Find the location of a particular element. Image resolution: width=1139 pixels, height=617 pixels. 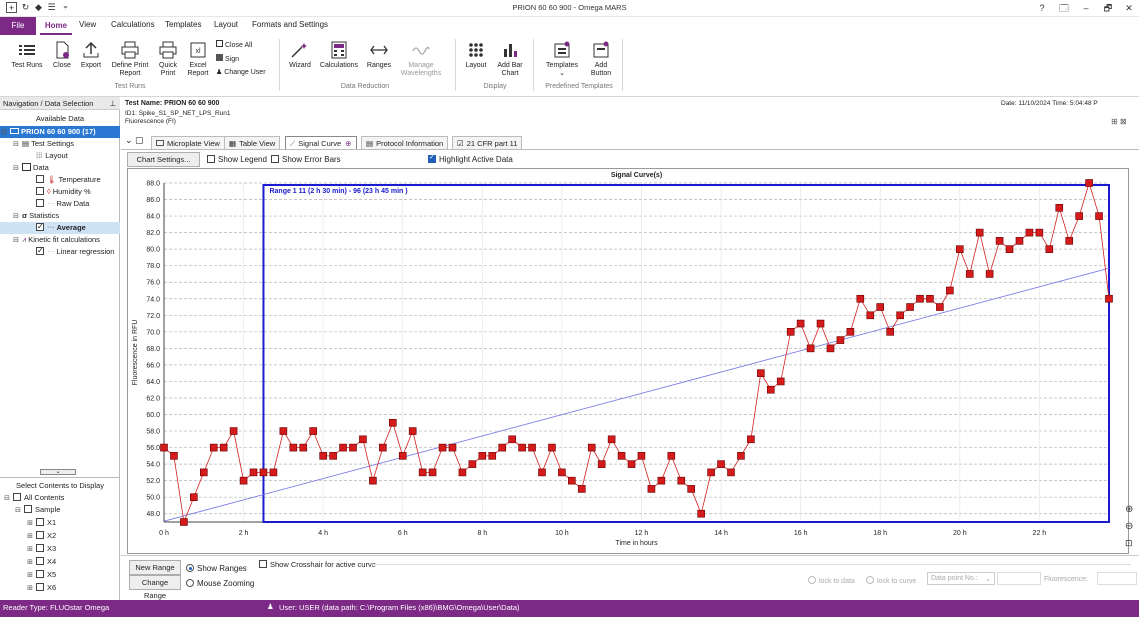

minimize-button: – is located at coordinates (1086, 8).